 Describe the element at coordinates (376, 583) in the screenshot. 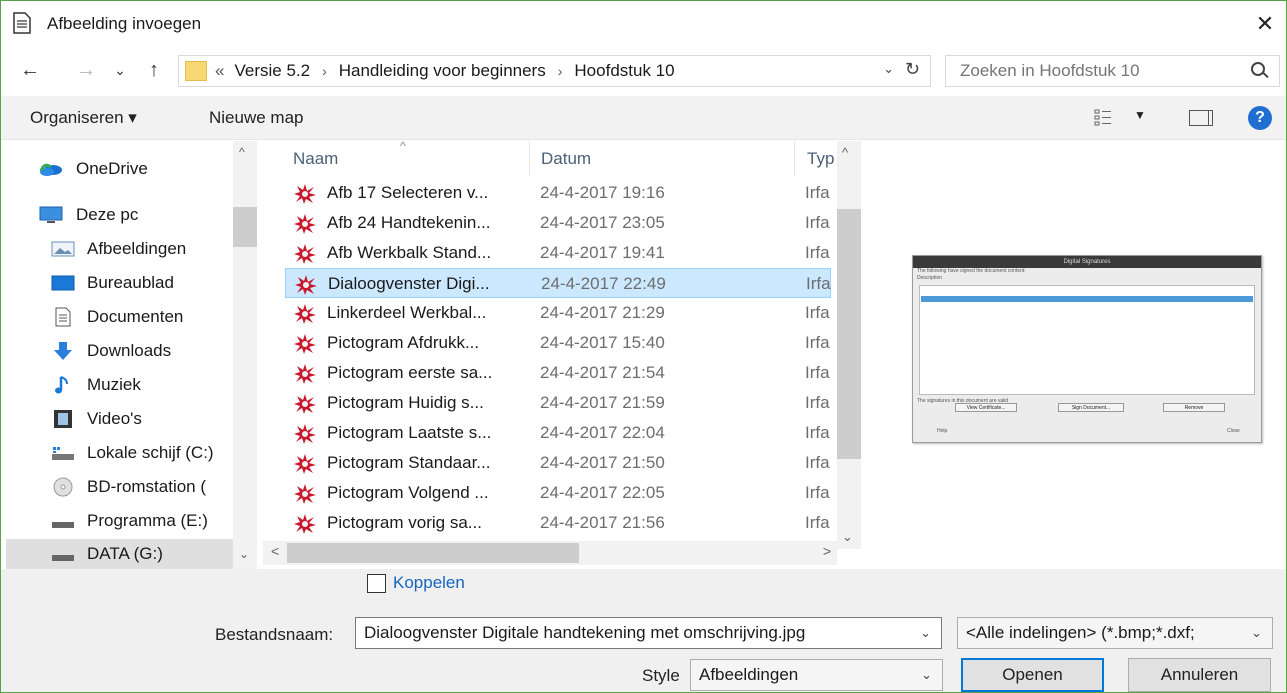

I see `link-checkbox` at that location.